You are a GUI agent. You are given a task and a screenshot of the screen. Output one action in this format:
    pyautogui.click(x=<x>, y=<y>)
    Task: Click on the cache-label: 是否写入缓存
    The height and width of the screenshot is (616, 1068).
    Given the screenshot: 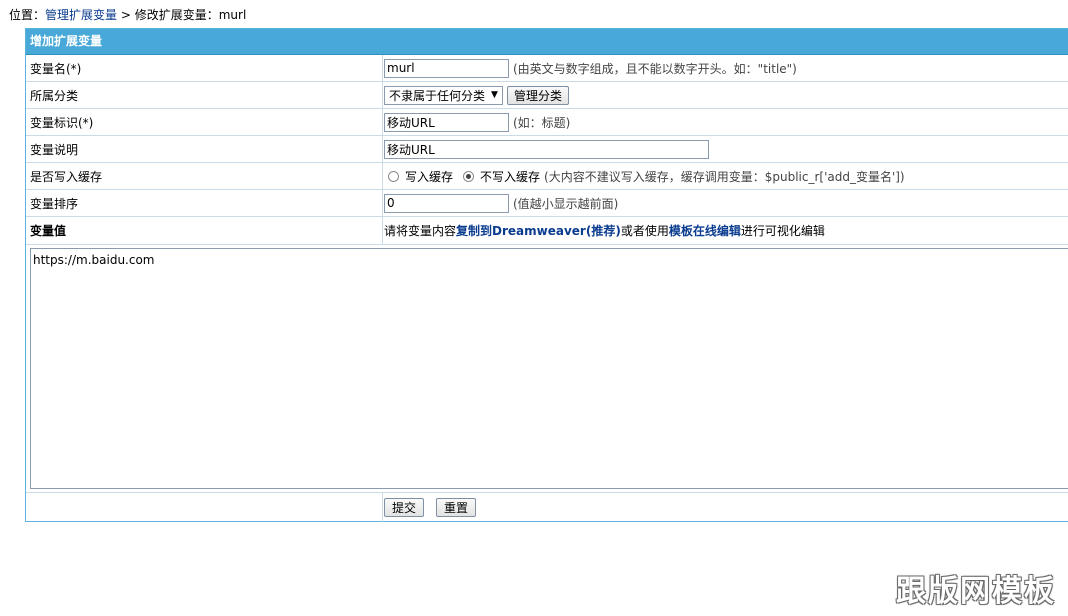 What is the action you would take?
    pyautogui.click(x=66, y=176)
    